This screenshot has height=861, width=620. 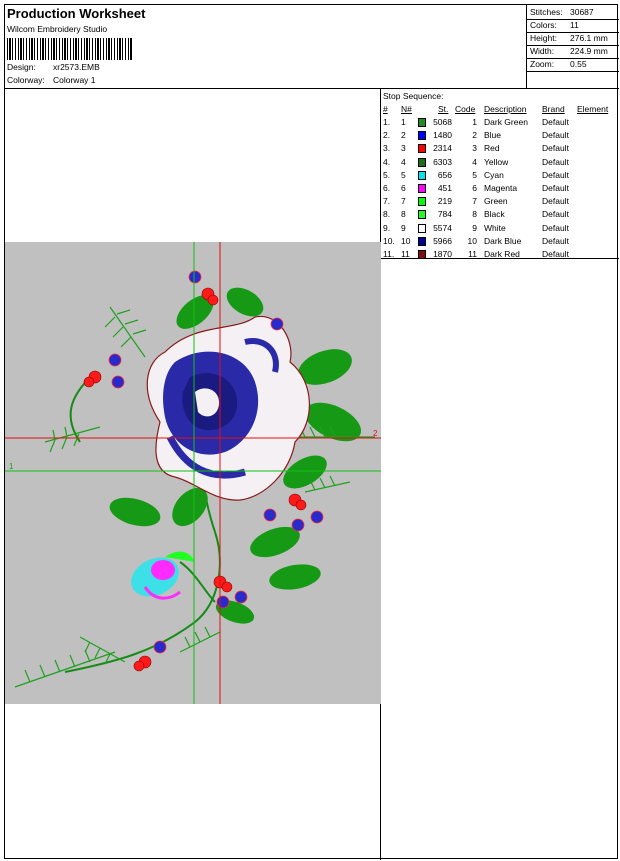 What do you see at coordinates (163, 575) in the screenshot?
I see `rose-bud` at bounding box center [163, 575].